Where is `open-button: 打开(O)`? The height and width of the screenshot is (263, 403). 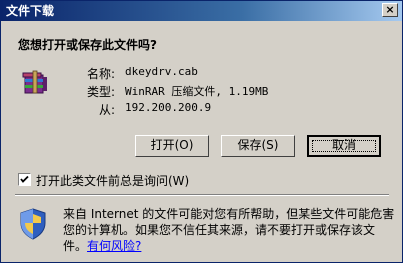
open-button: 打开(O) is located at coordinates (172, 146).